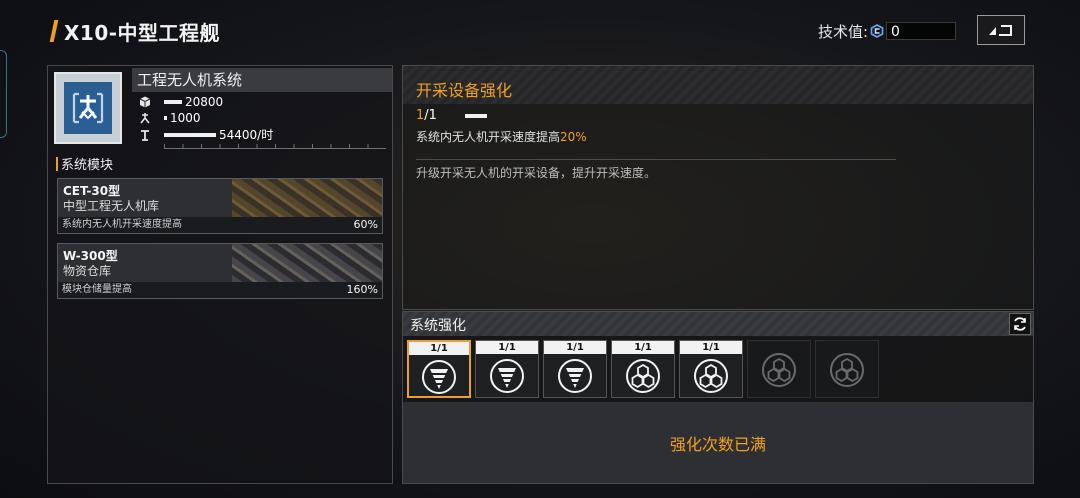  What do you see at coordinates (190, 134) in the screenshot?
I see `mining-rate-bar` at bounding box center [190, 134].